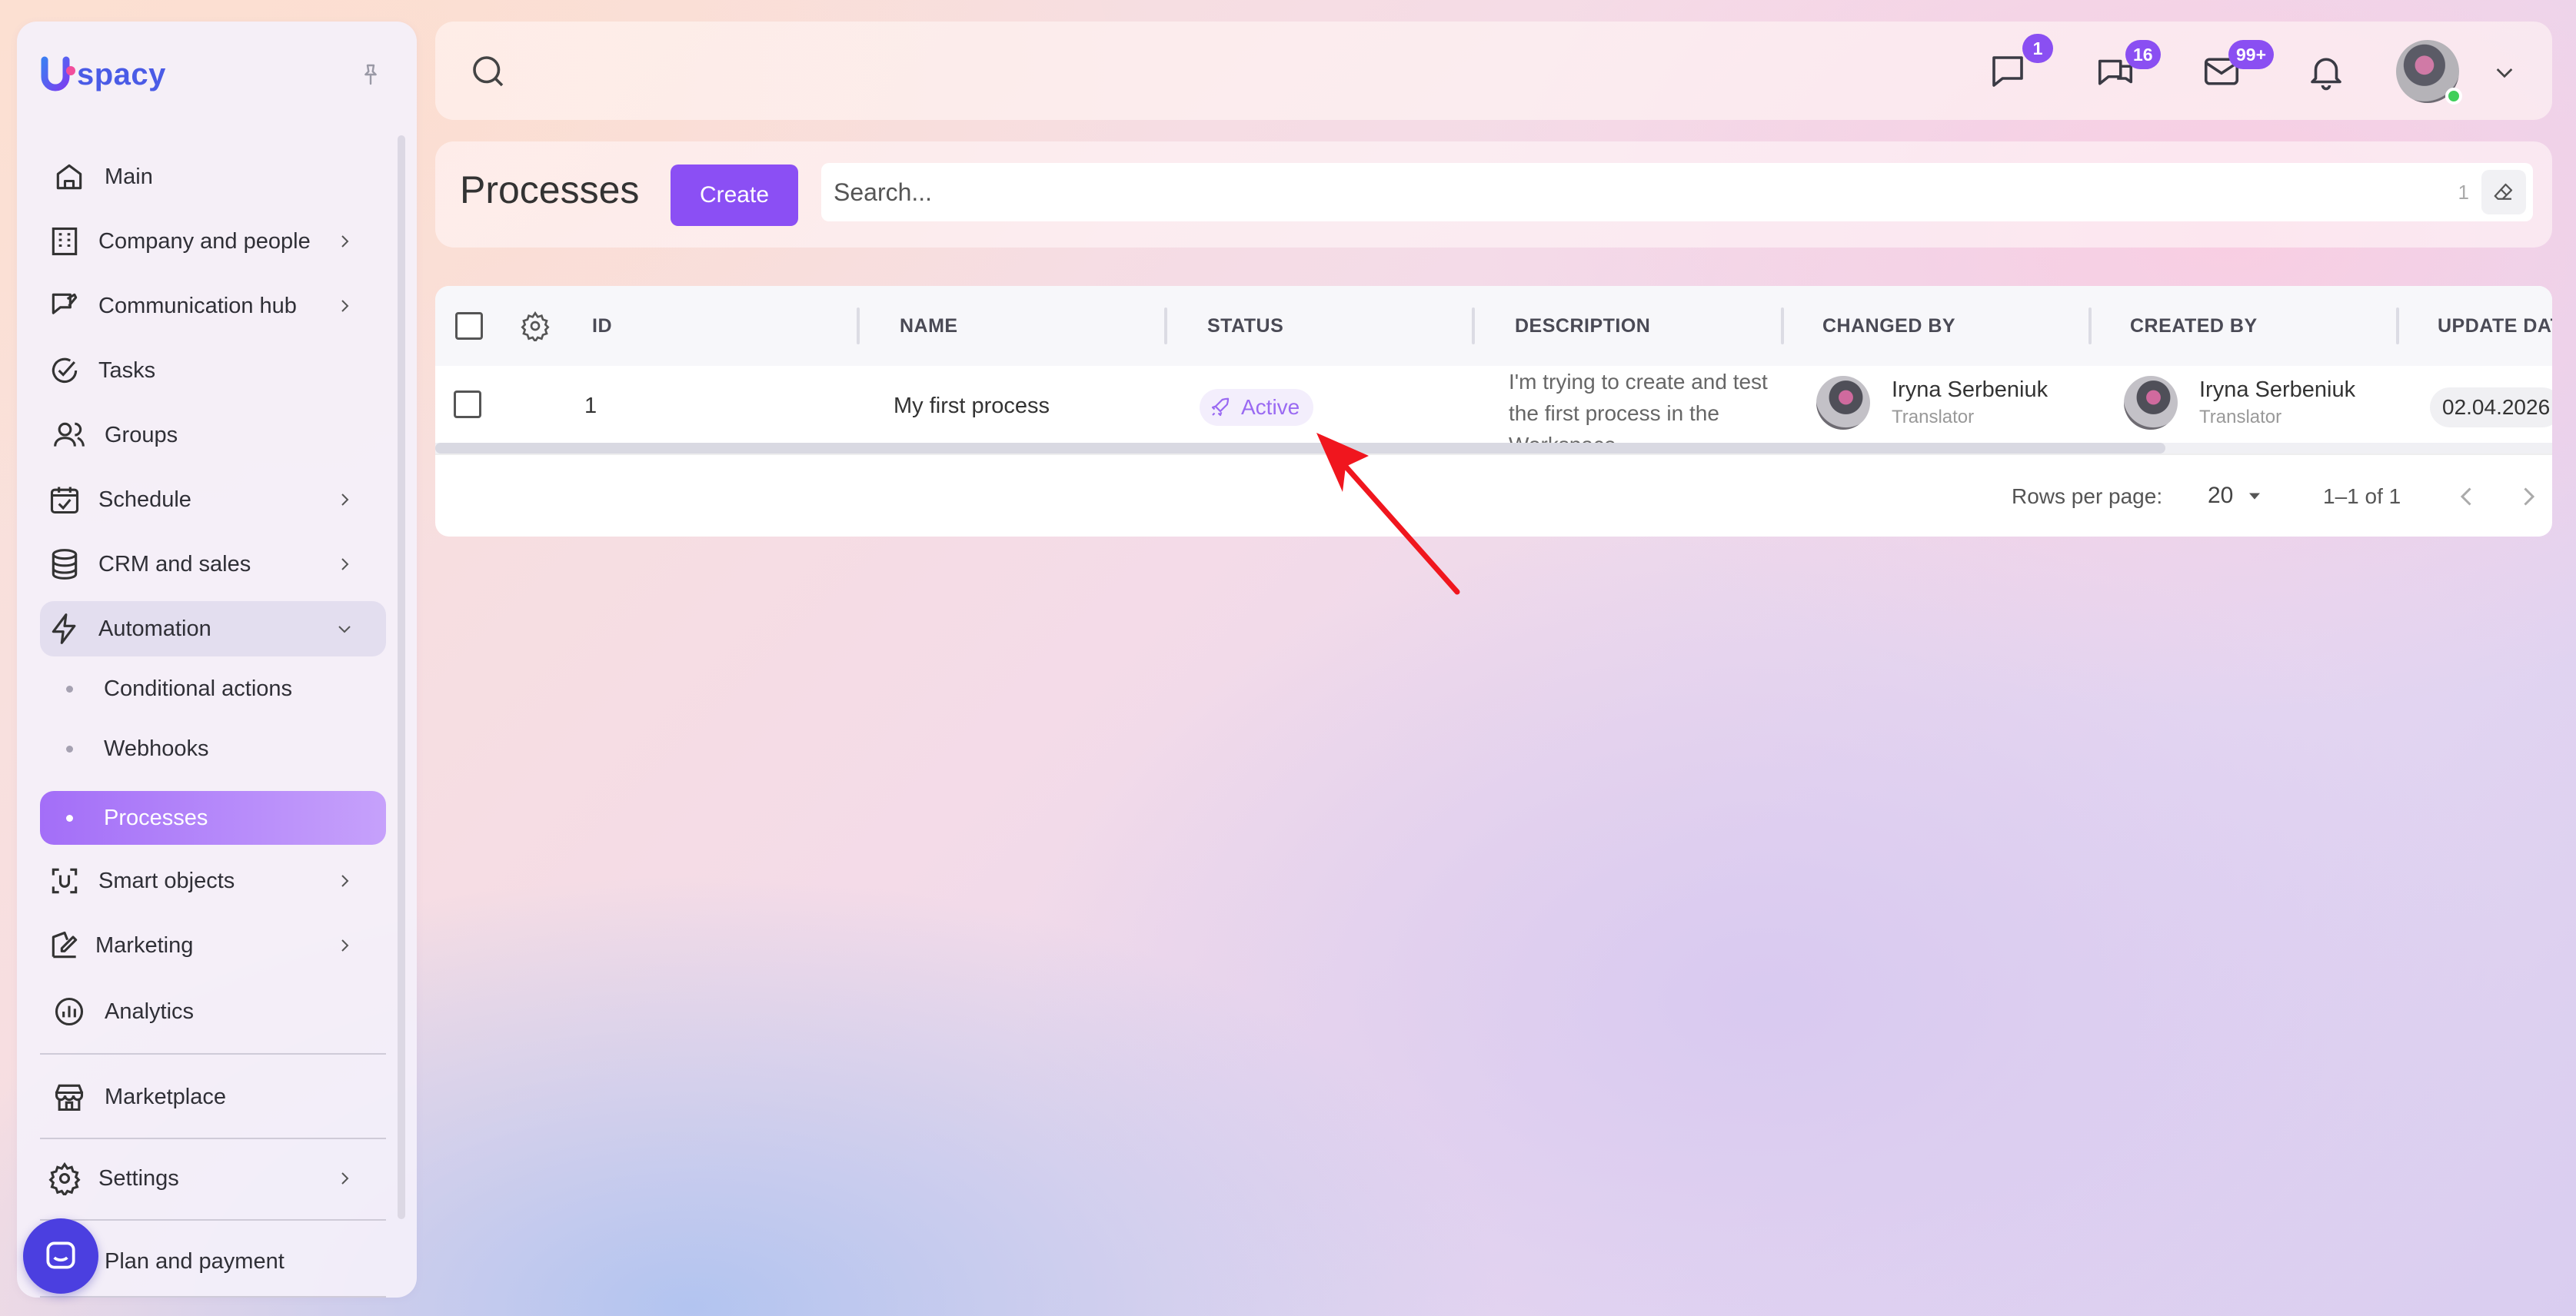  What do you see at coordinates (2504, 72) in the screenshot?
I see `chevron-down-icon` at bounding box center [2504, 72].